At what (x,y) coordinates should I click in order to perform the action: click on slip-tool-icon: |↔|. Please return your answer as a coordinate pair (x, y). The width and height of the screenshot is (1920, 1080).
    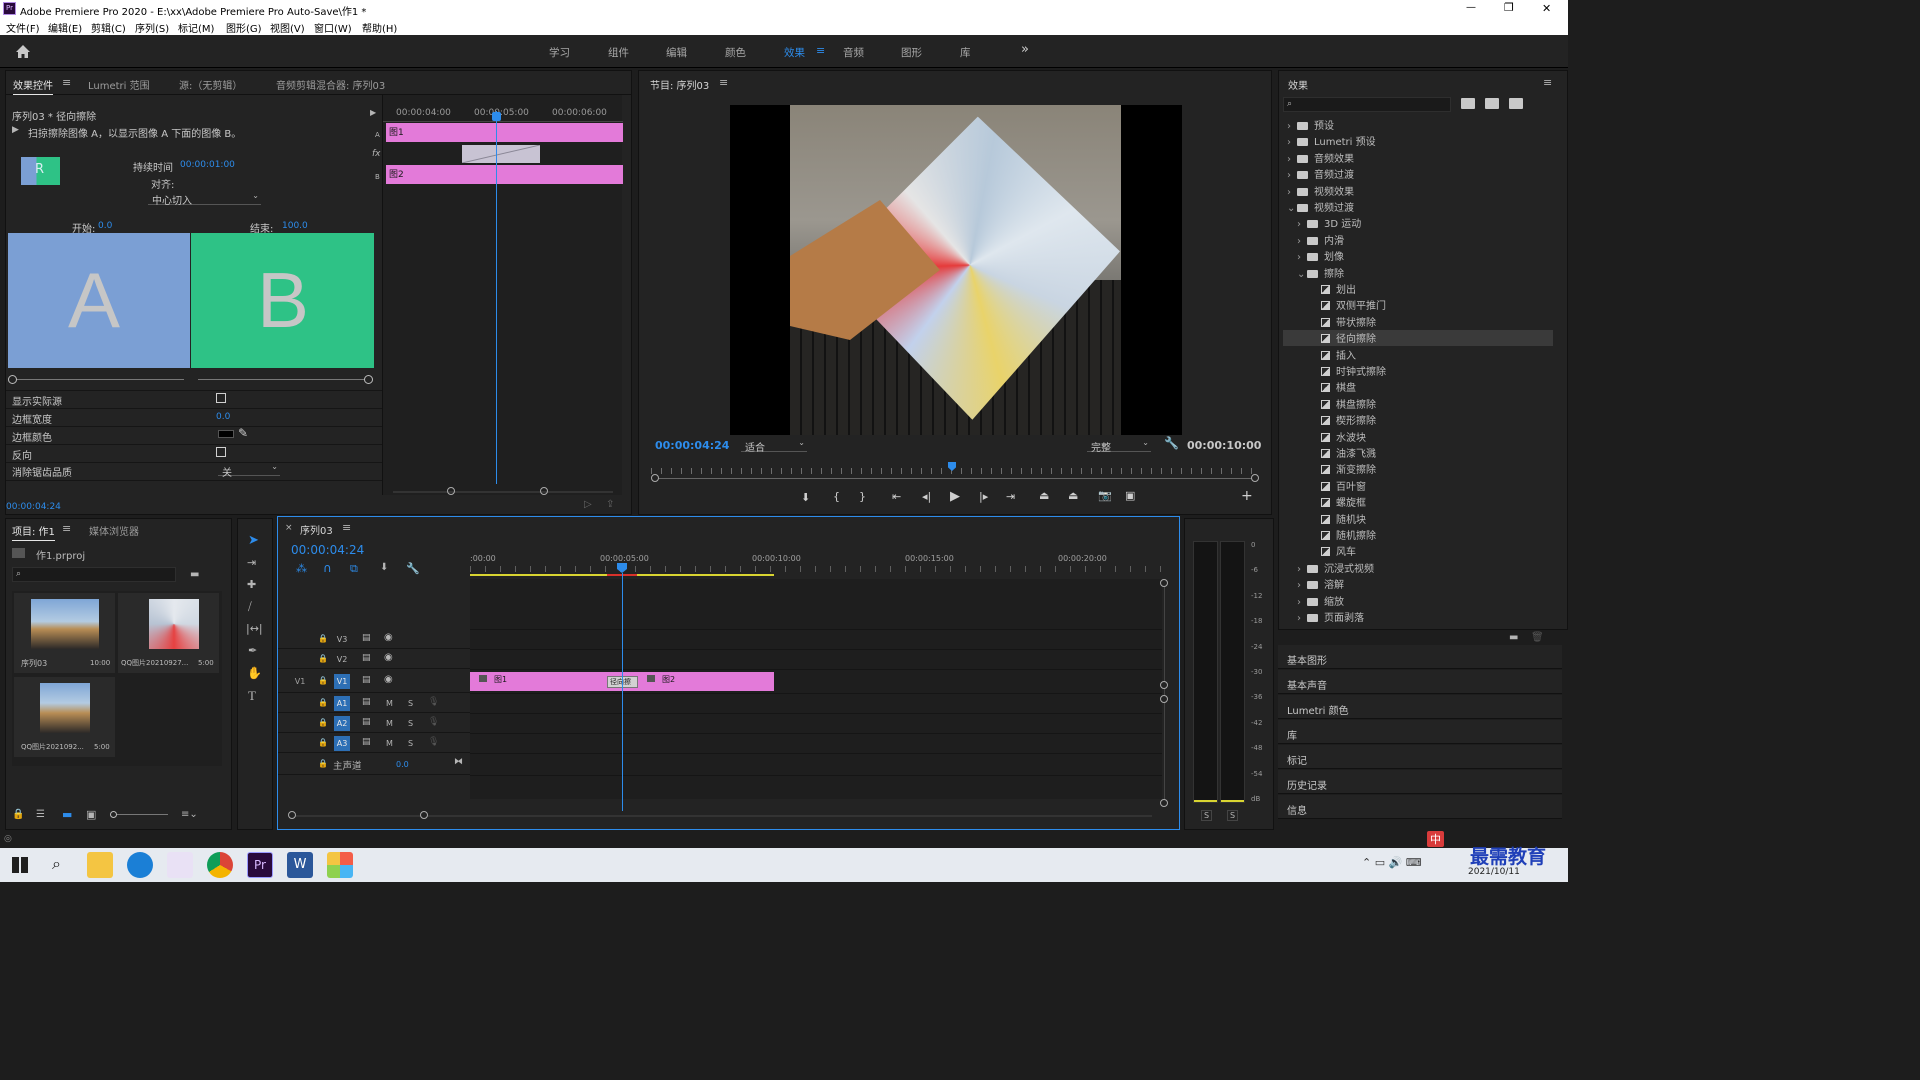
    Looking at the image, I should click on (254, 628).